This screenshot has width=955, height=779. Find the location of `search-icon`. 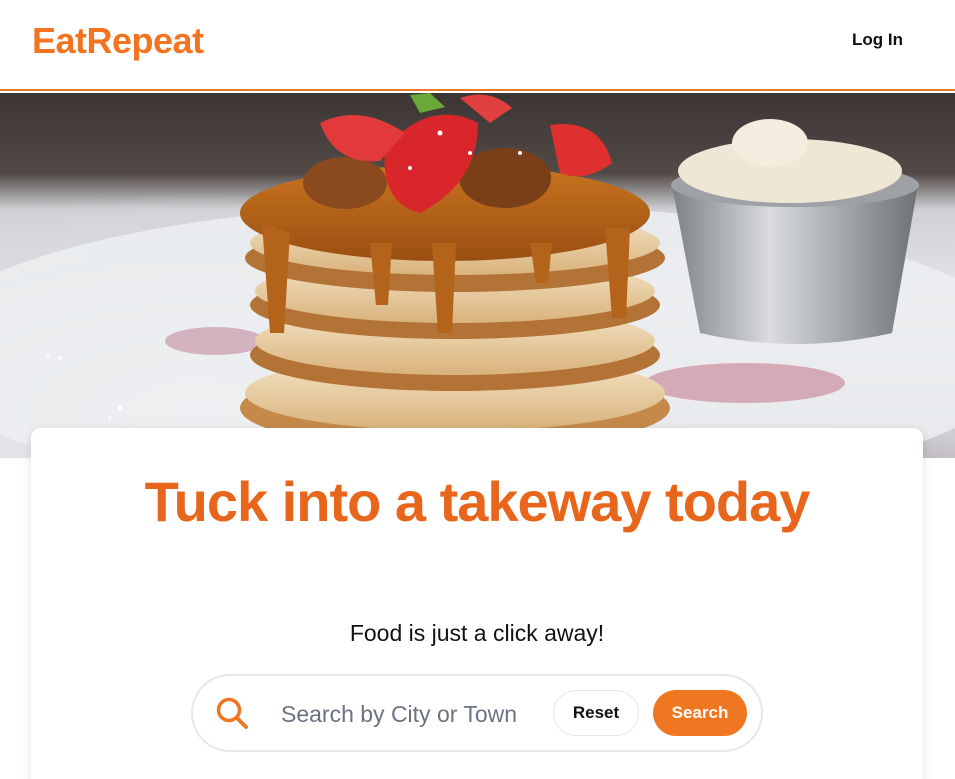

search-icon is located at coordinates (232, 713).